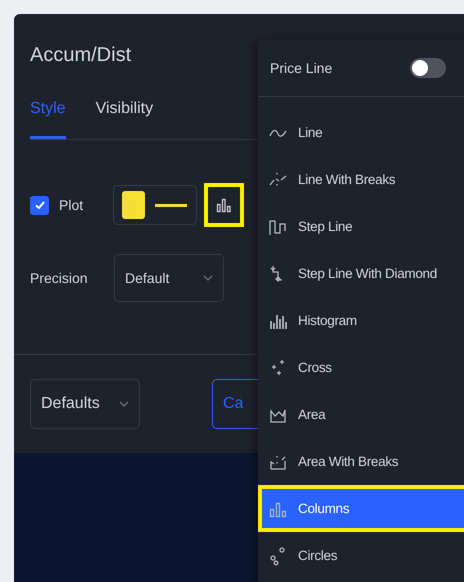 The image size is (464, 582). I want to click on menu-item: Line With Breaks, so click(361, 179).